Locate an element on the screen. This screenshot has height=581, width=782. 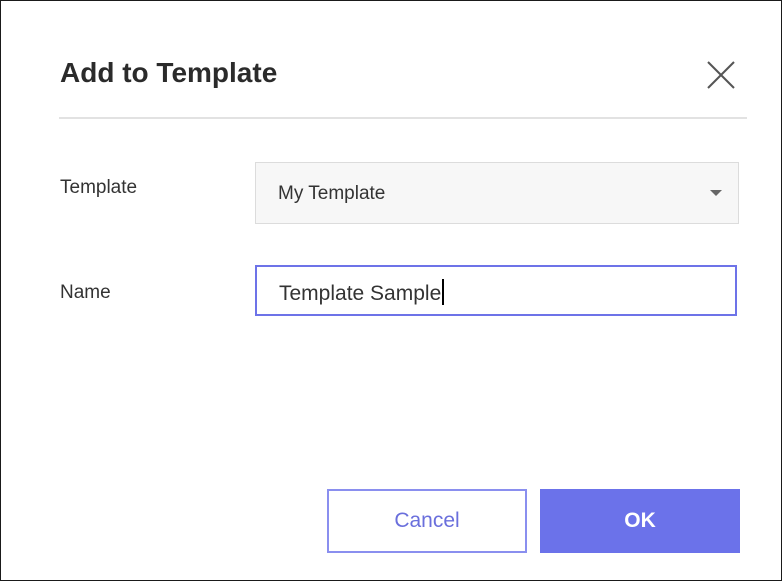
cancel-button: Cancel is located at coordinates (427, 521).